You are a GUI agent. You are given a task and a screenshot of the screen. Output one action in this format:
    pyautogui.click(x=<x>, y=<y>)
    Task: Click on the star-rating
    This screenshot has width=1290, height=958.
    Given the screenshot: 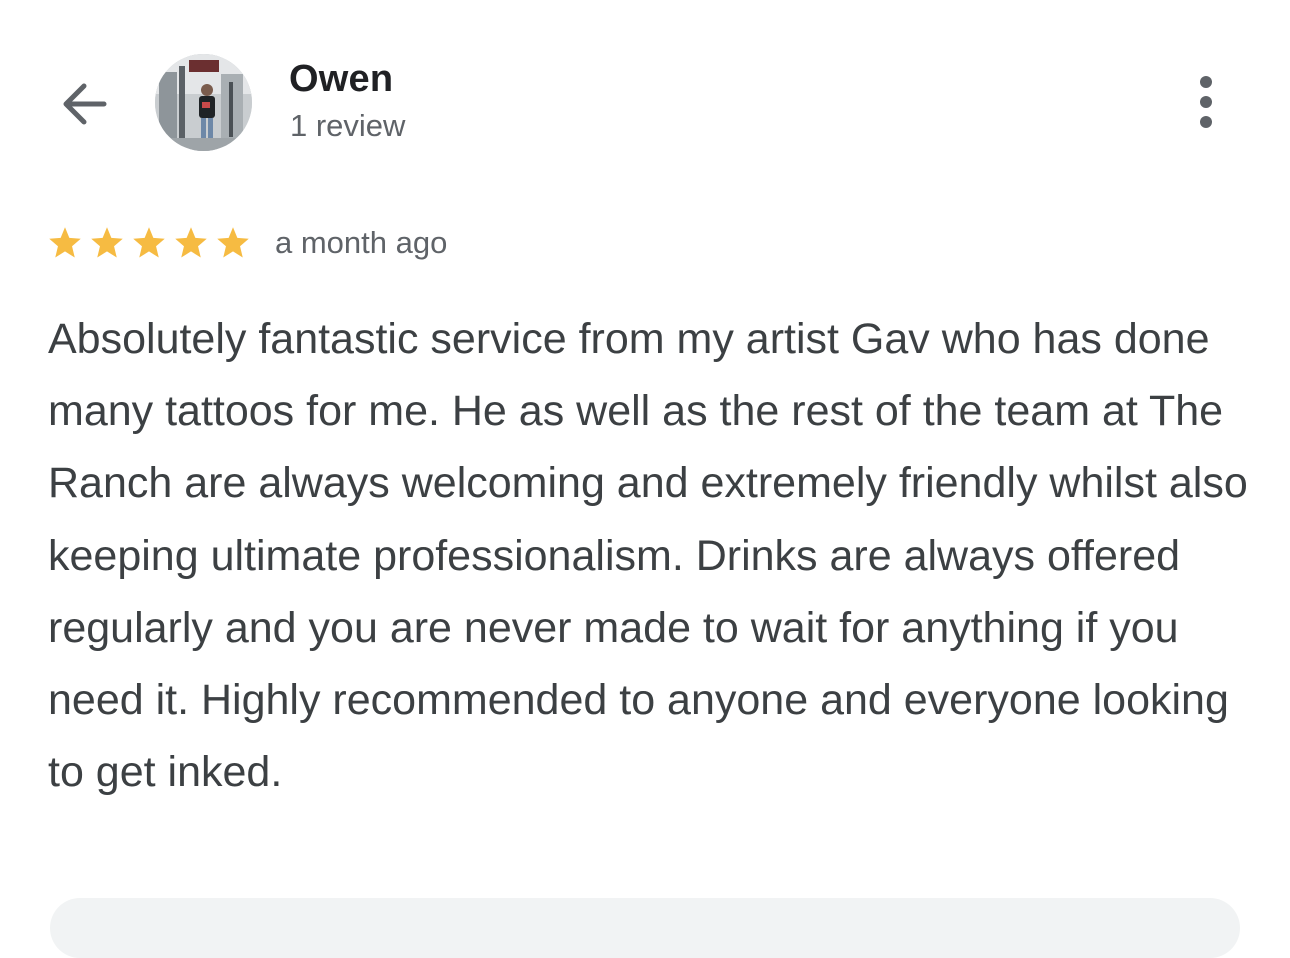 What is the action you would take?
    pyautogui.click(x=152, y=243)
    